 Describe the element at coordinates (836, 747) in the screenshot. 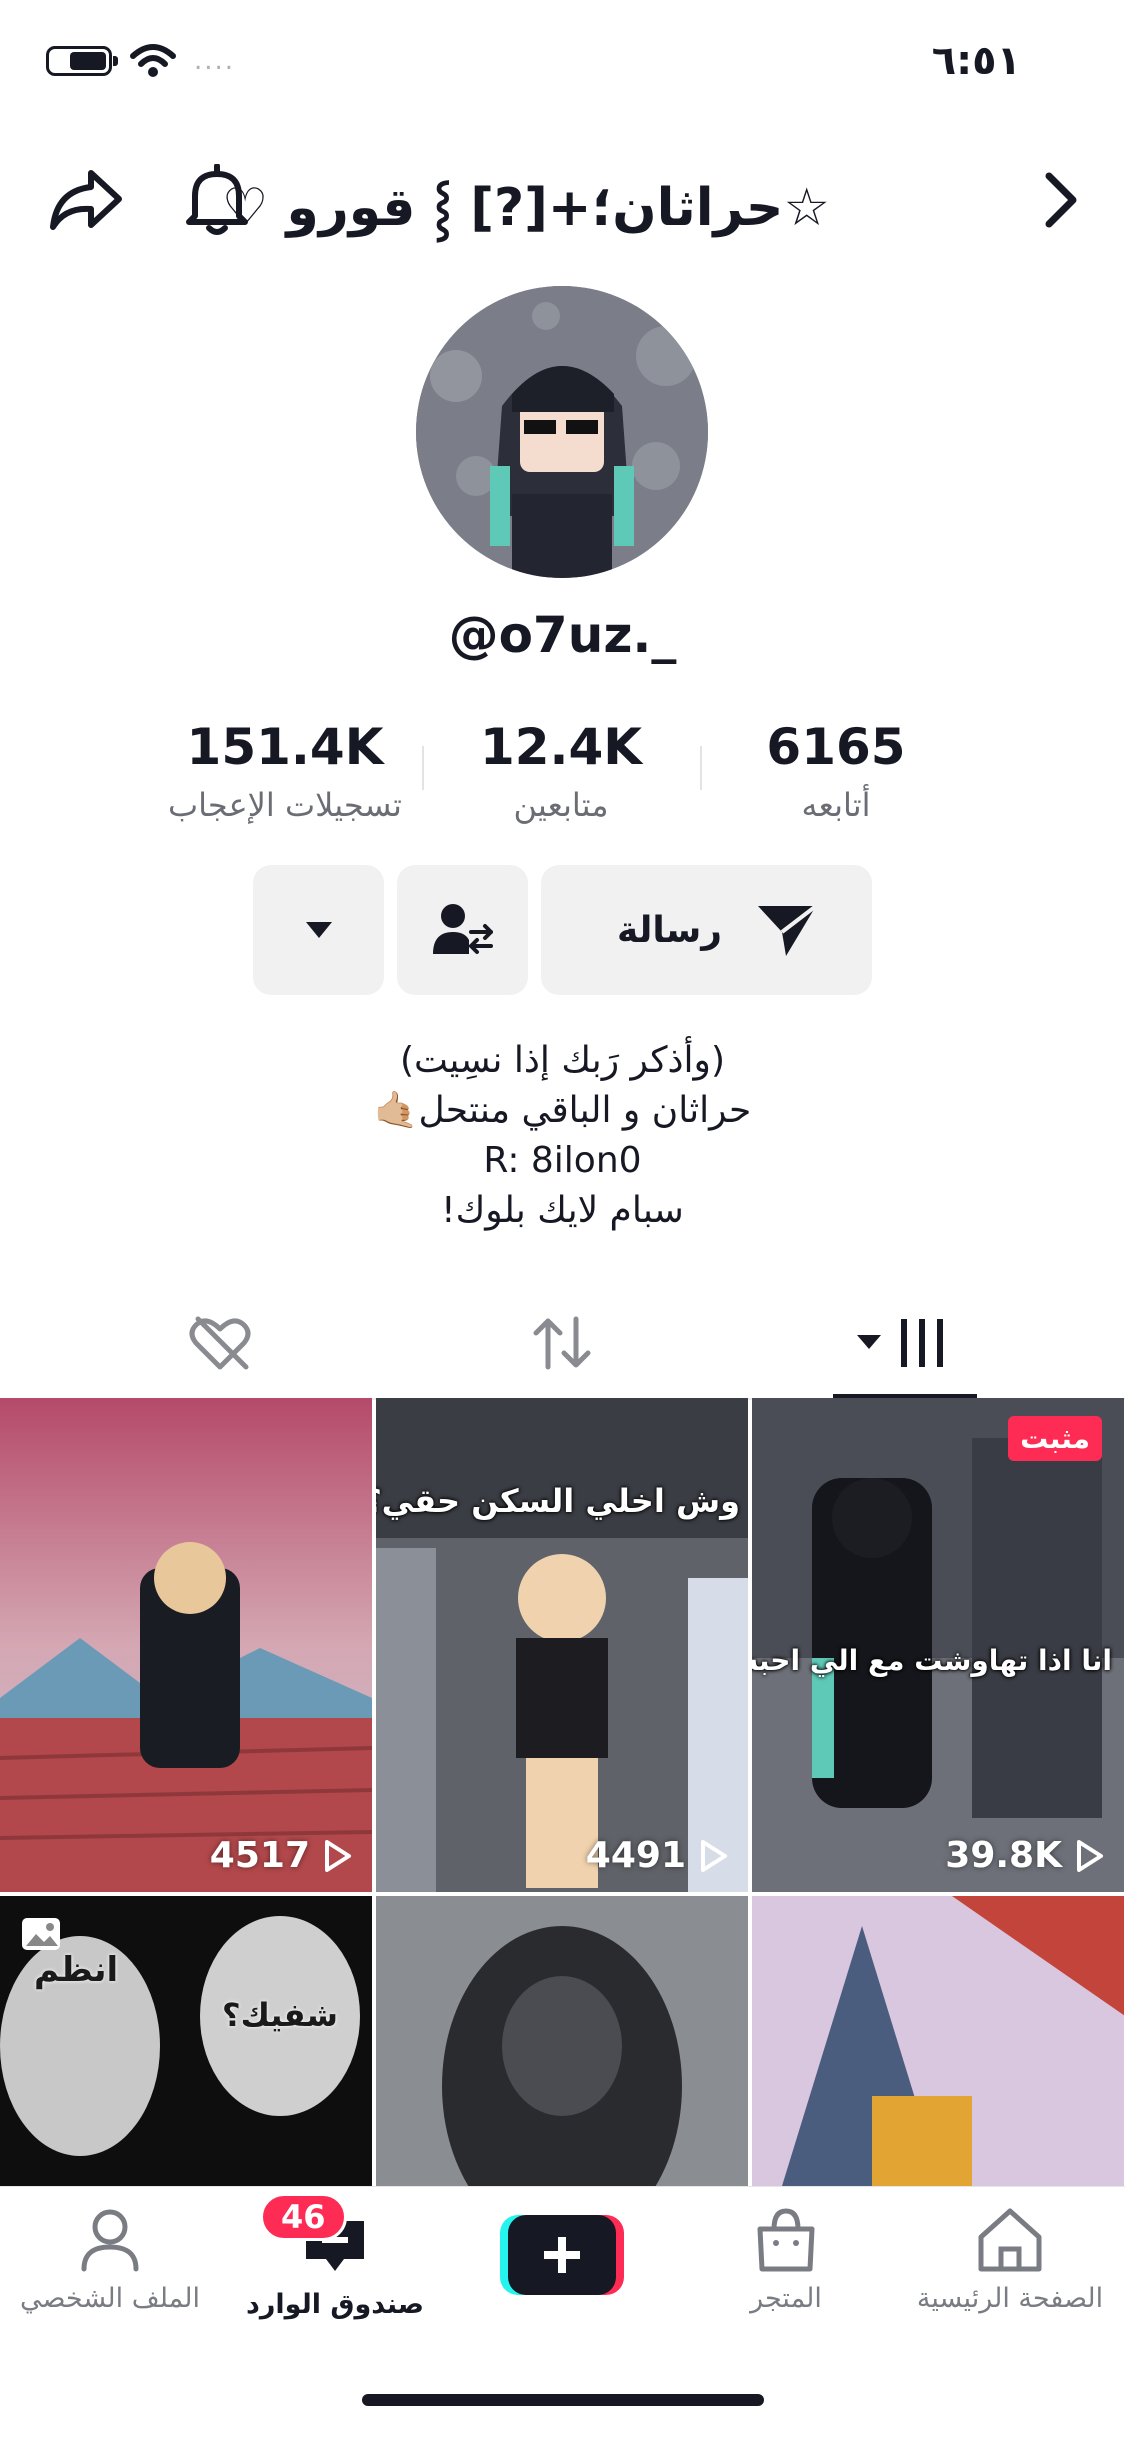

I see `stat-following-value: 6165` at that location.